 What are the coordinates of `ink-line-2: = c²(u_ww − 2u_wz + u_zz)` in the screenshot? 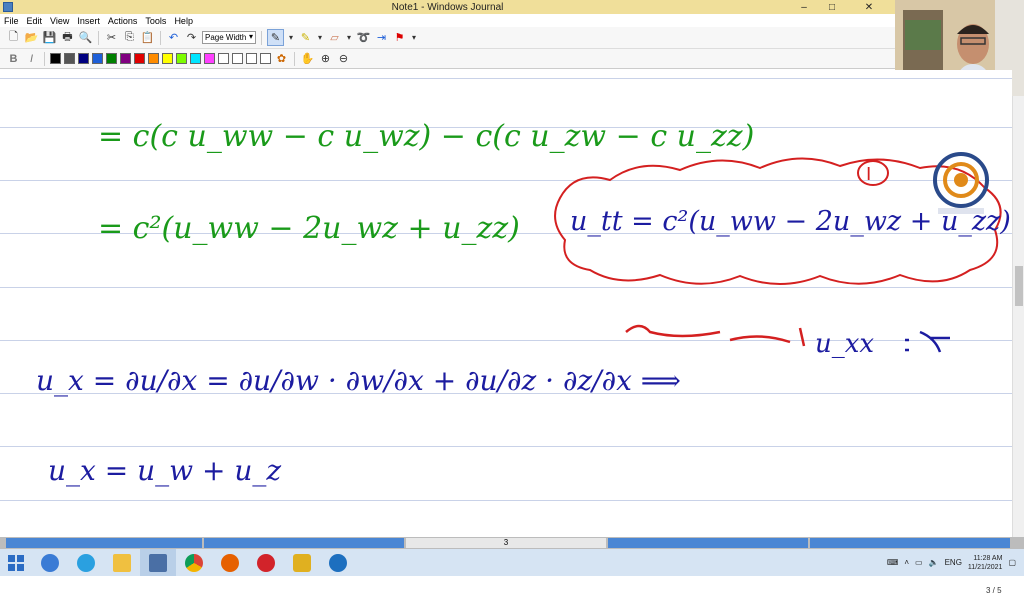 It's located at (309, 228).